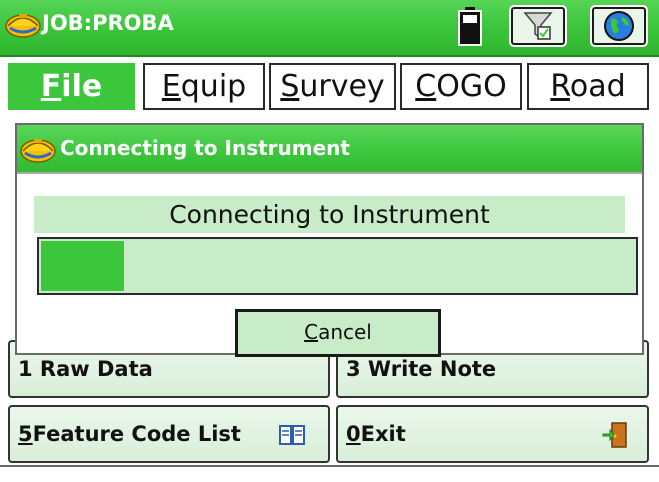 Image resolution: width=659 pixels, height=482 pixels. I want to click on menu-bar: File Equip Survey COGO Road, so click(329, 85).